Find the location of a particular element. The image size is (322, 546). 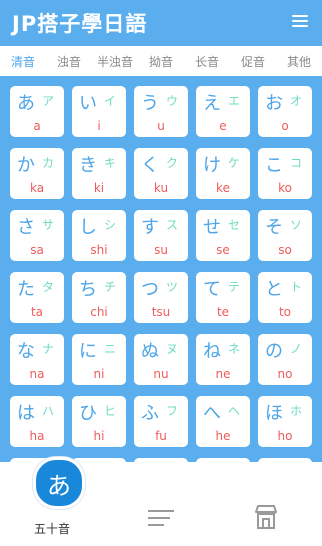

katakana-char: ヘ is located at coordinates (234, 411).